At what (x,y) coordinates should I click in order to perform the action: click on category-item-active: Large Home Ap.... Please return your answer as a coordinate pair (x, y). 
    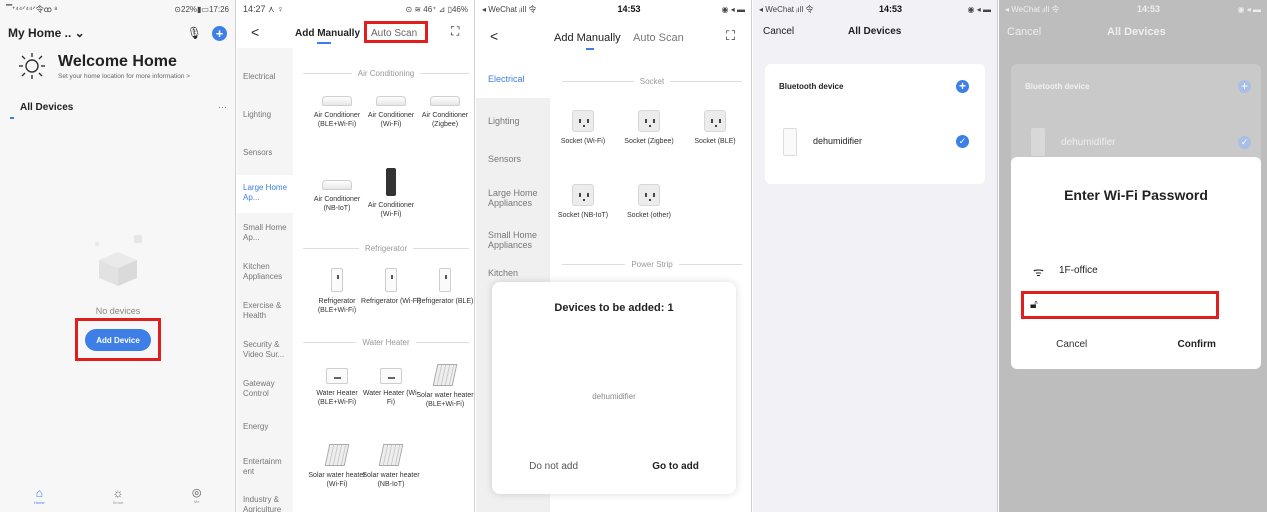
    Looking at the image, I should click on (265, 193).